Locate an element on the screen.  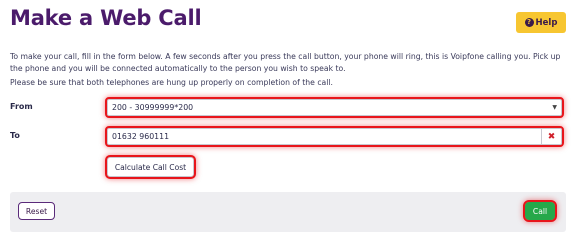
calculate-call-cost-button: Calculate Call Cost is located at coordinates (150, 167).